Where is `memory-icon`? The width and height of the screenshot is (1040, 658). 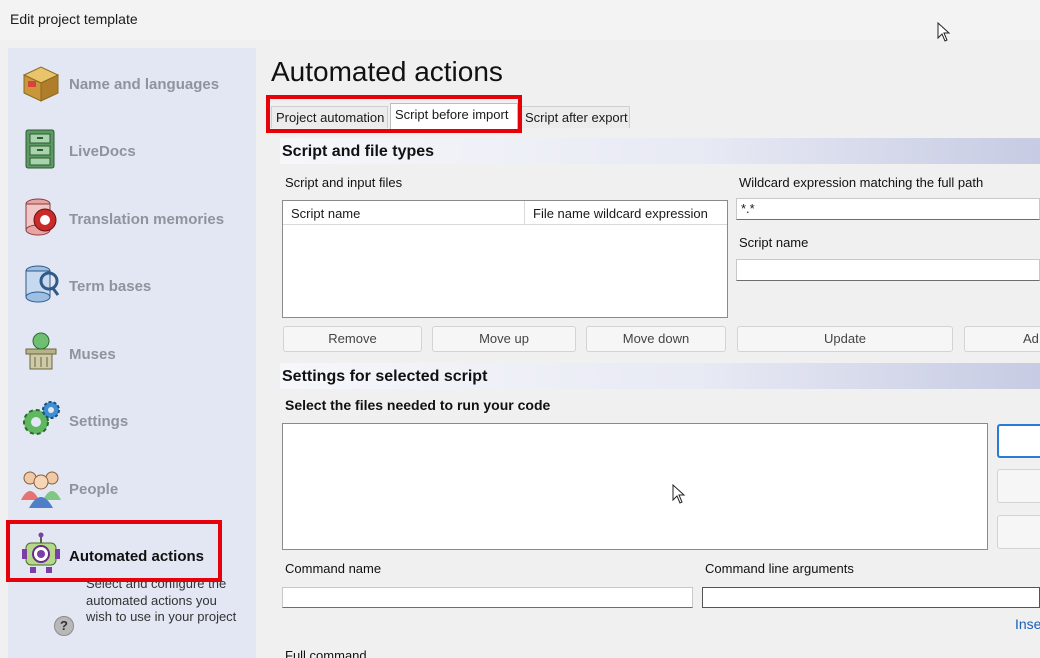 memory-icon is located at coordinates (41, 217).